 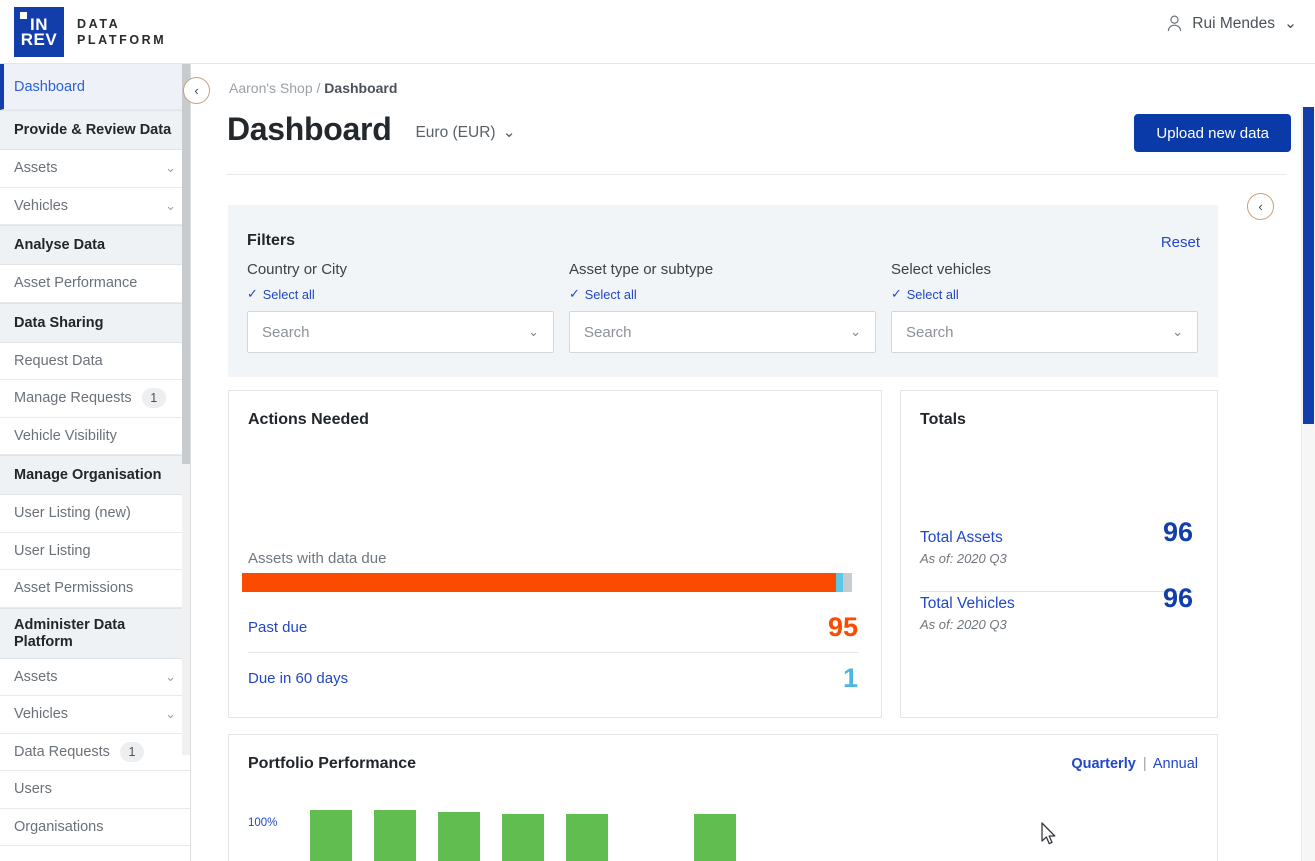 I want to click on totals-title: Totals, so click(x=943, y=419).